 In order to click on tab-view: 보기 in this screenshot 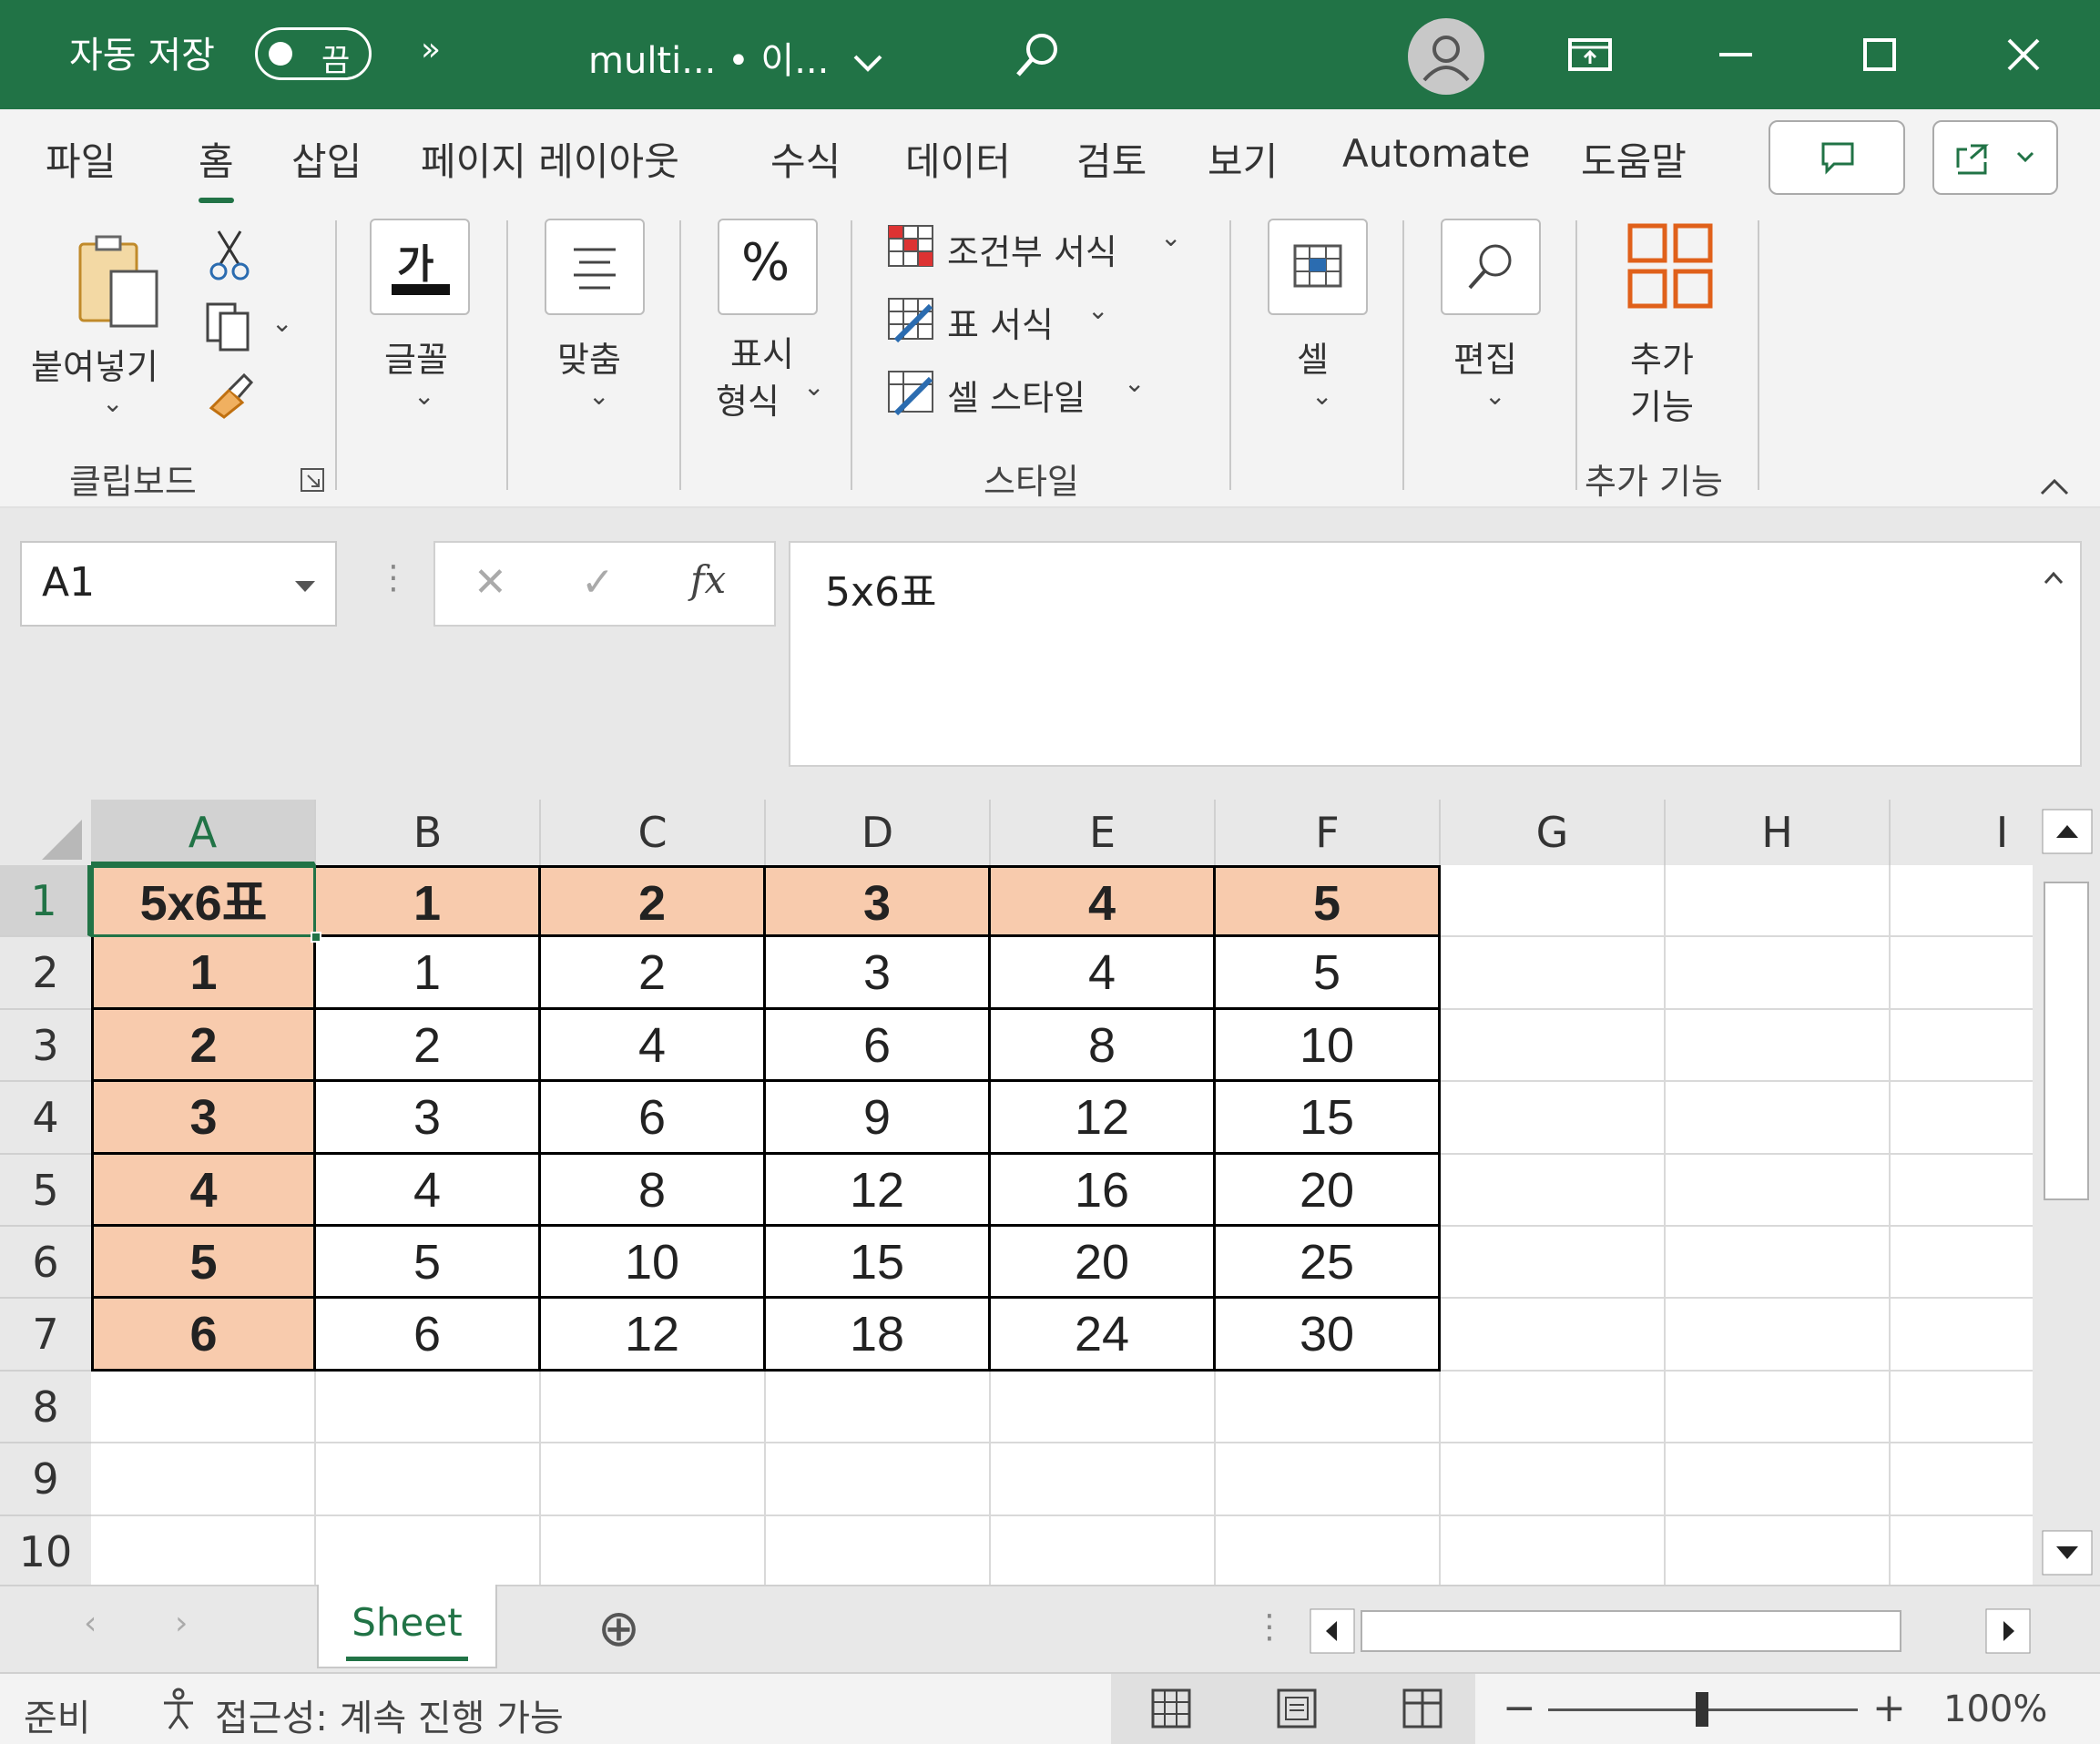, I will do `click(1243, 159)`.